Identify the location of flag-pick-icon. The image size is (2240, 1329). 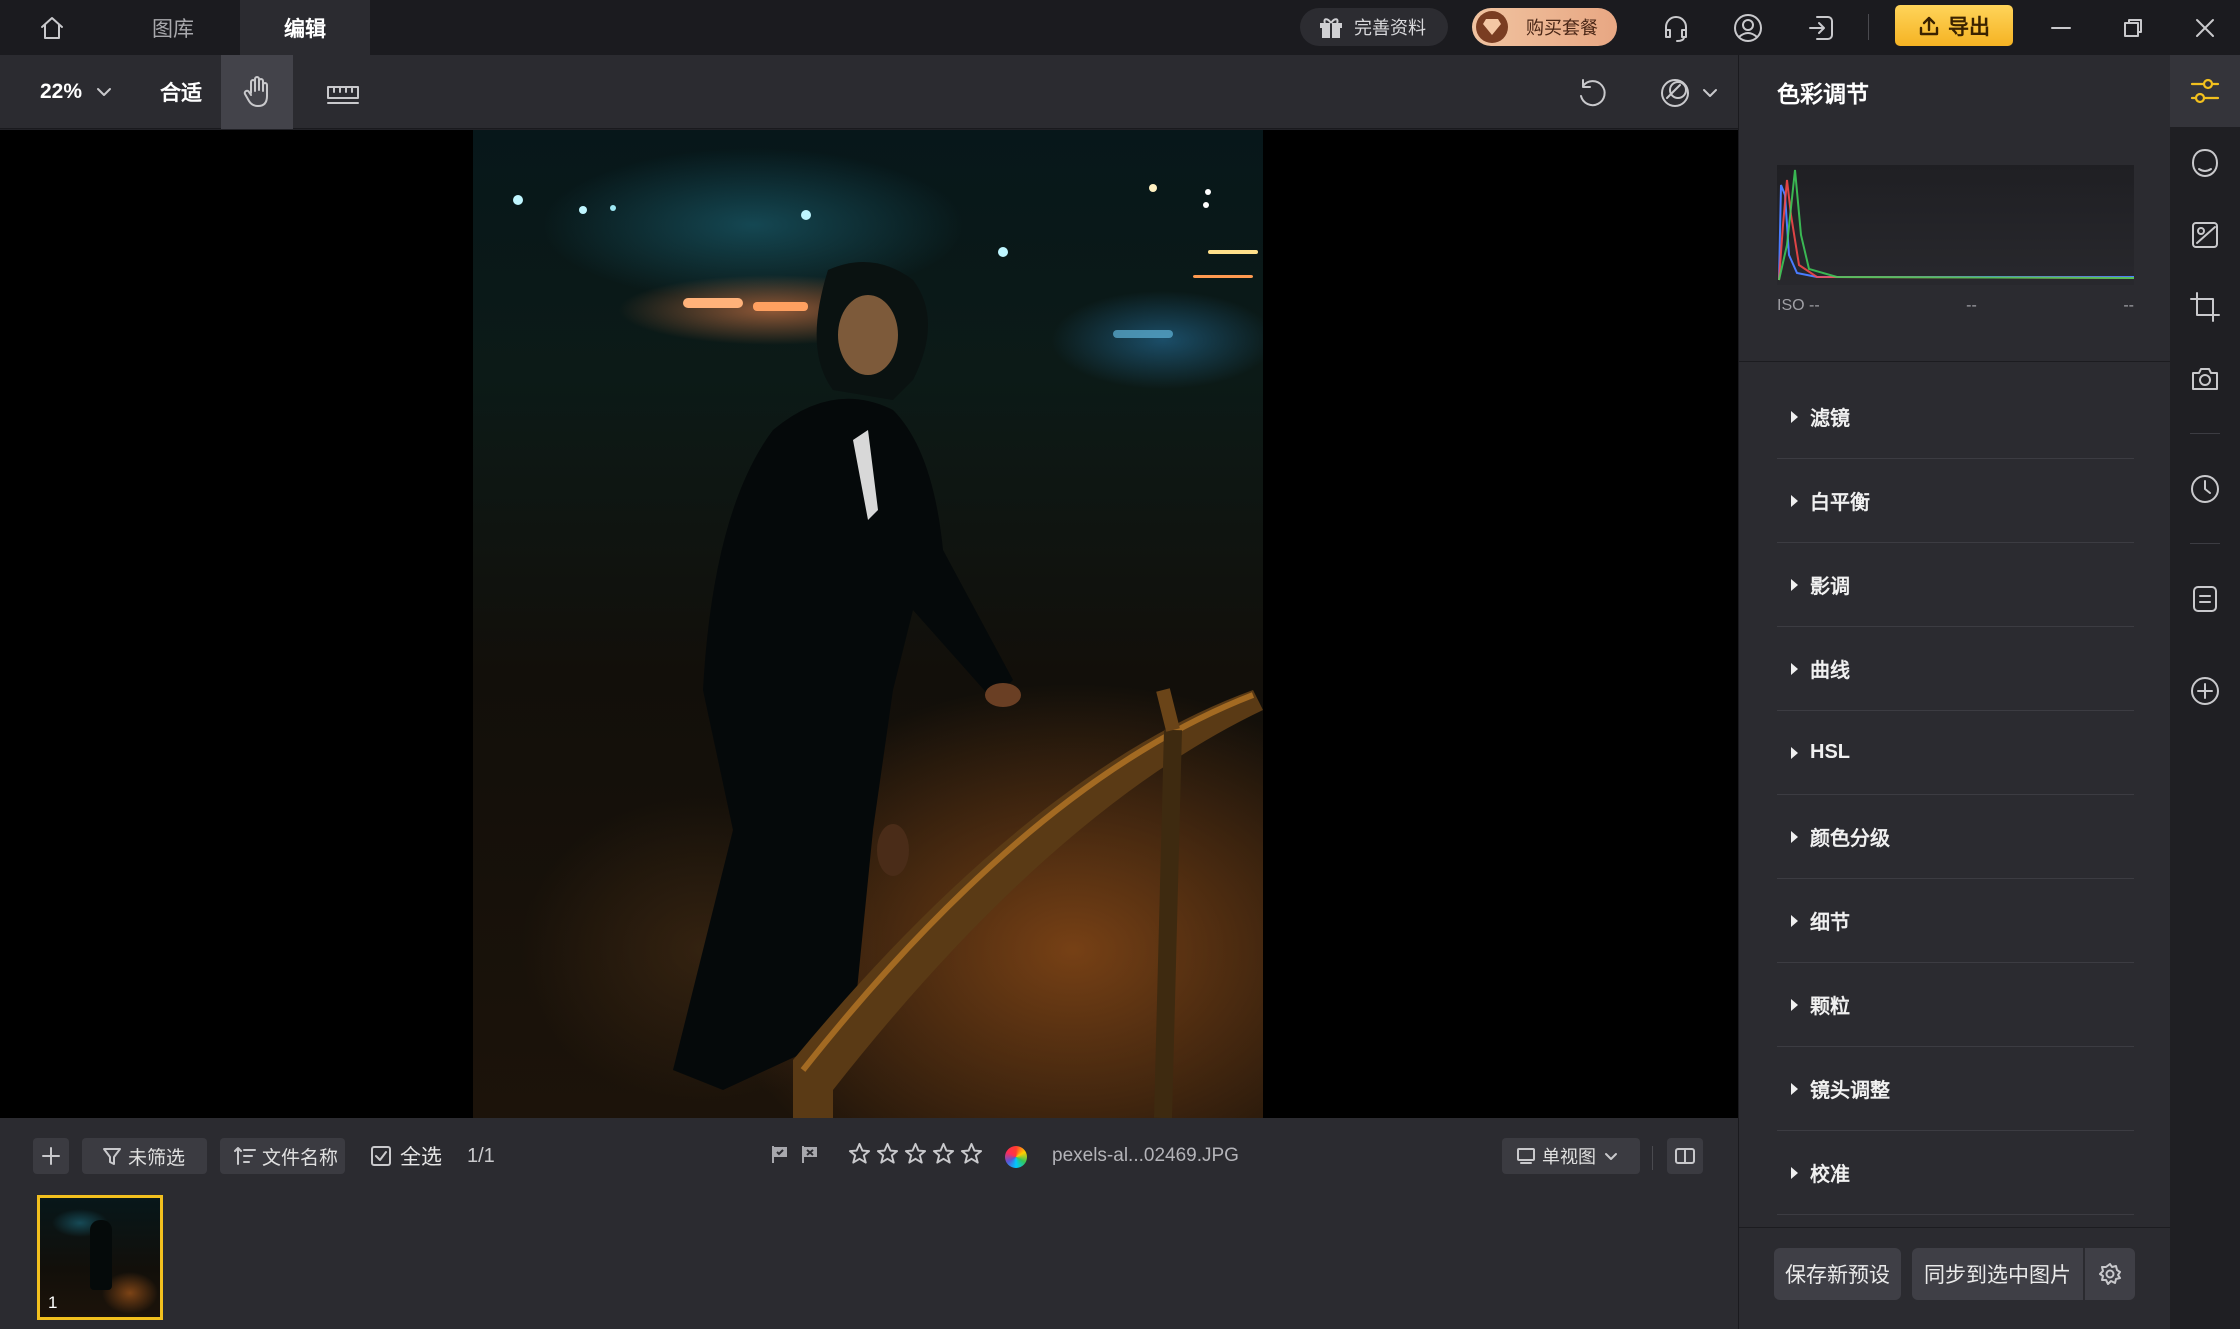
(780, 1154).